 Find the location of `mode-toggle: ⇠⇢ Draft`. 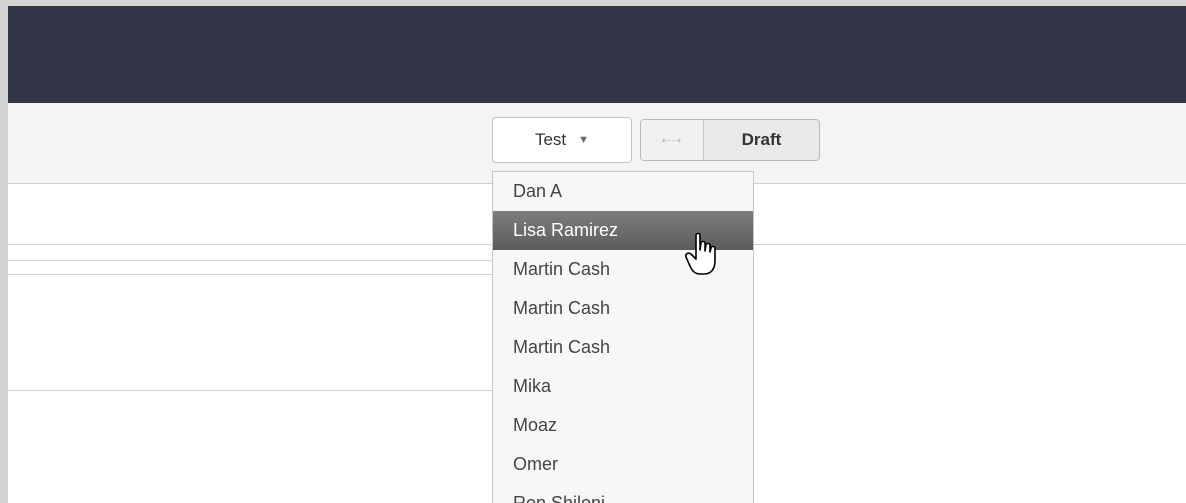

mode-toggle: ⇠⇢ Draft is located at coordinates (730, 140).